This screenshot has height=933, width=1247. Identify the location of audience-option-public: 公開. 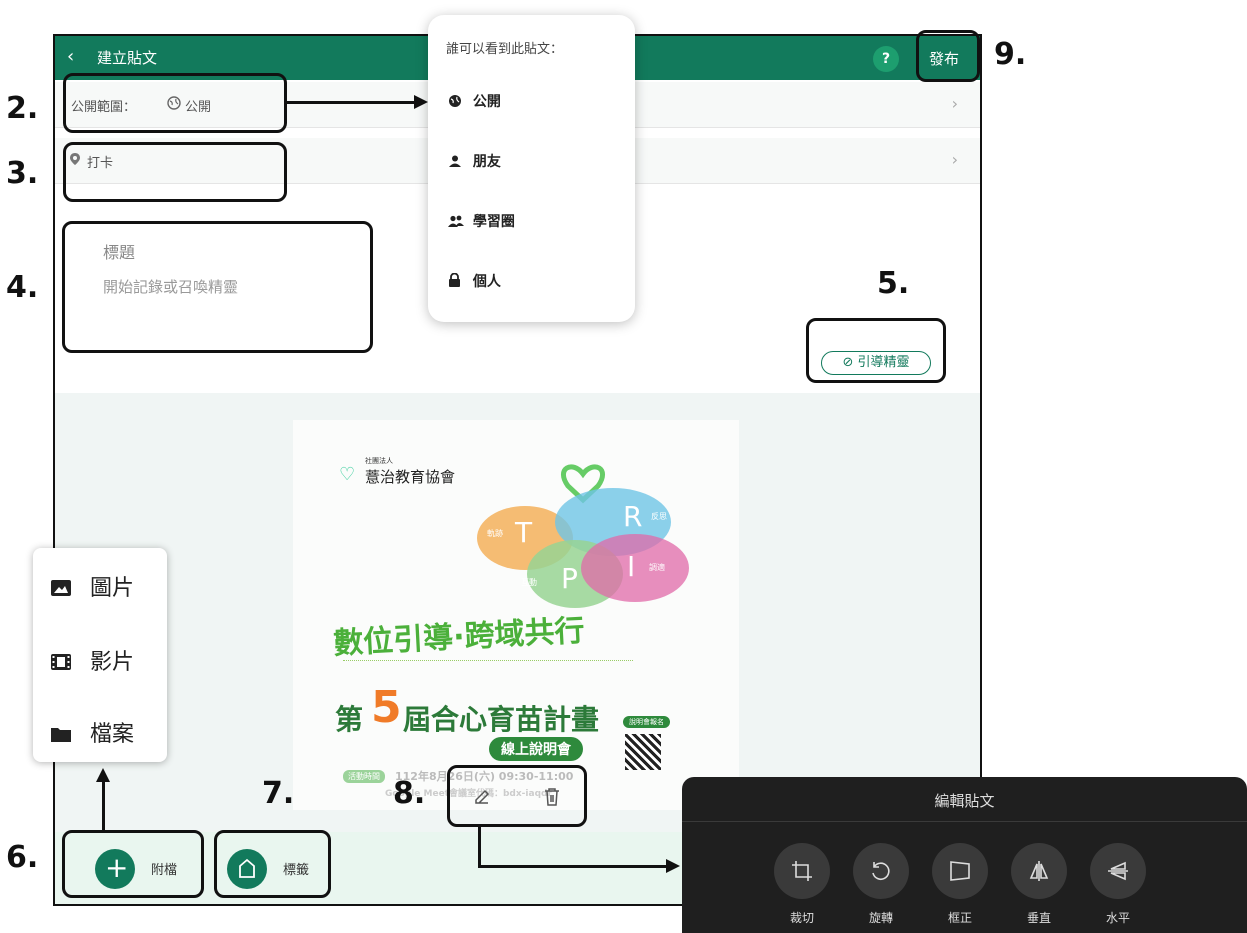
(474, 101).